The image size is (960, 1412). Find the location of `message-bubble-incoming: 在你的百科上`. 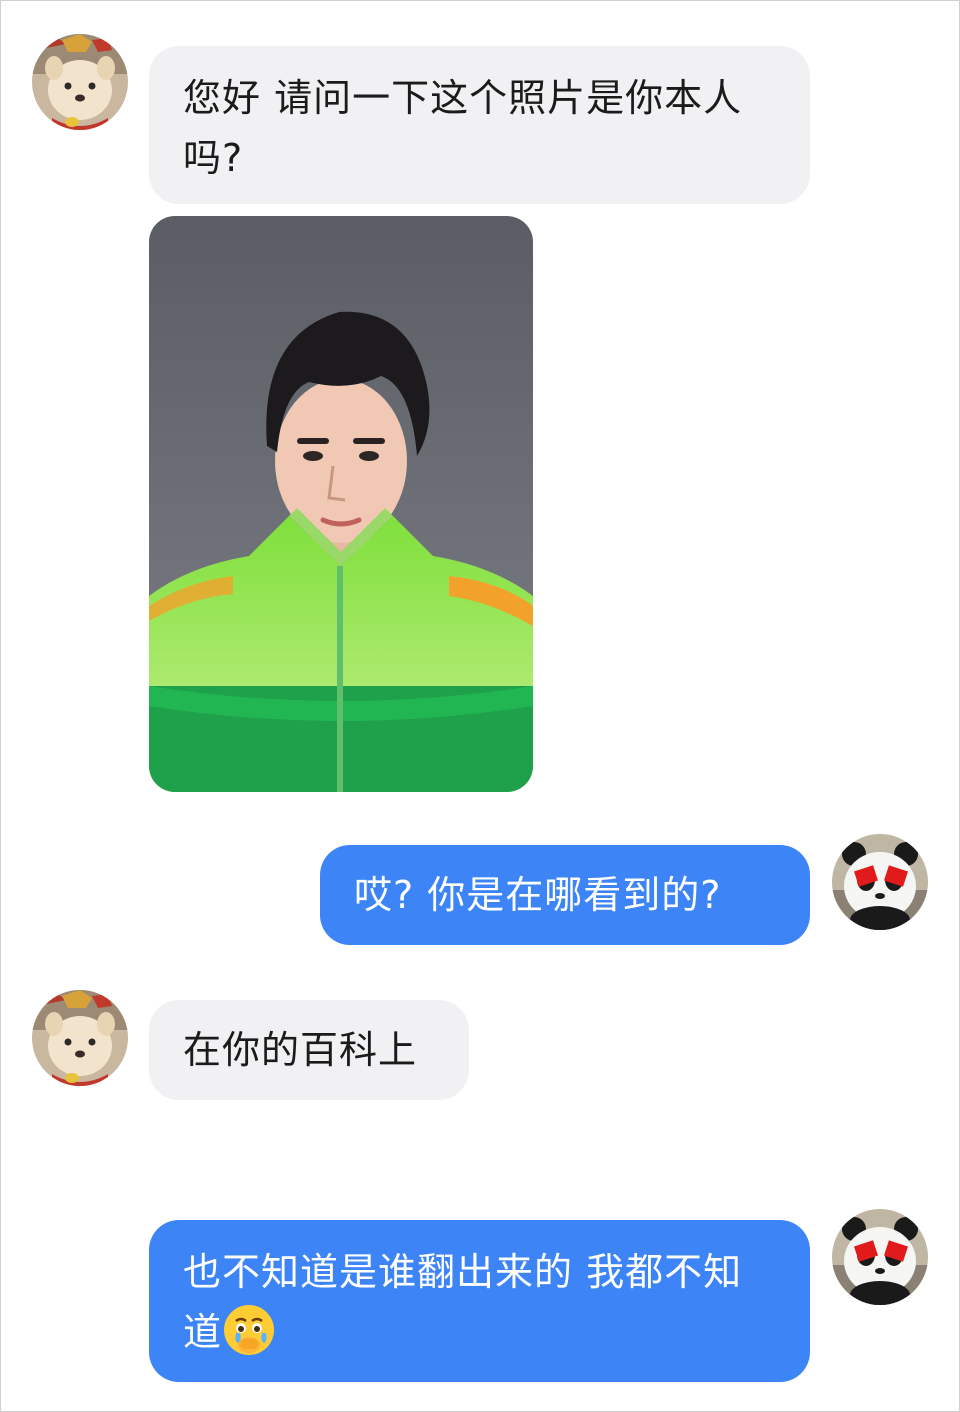

message-bubble-incoming: 在你的百科上 is located at coordinates (309, 1050).